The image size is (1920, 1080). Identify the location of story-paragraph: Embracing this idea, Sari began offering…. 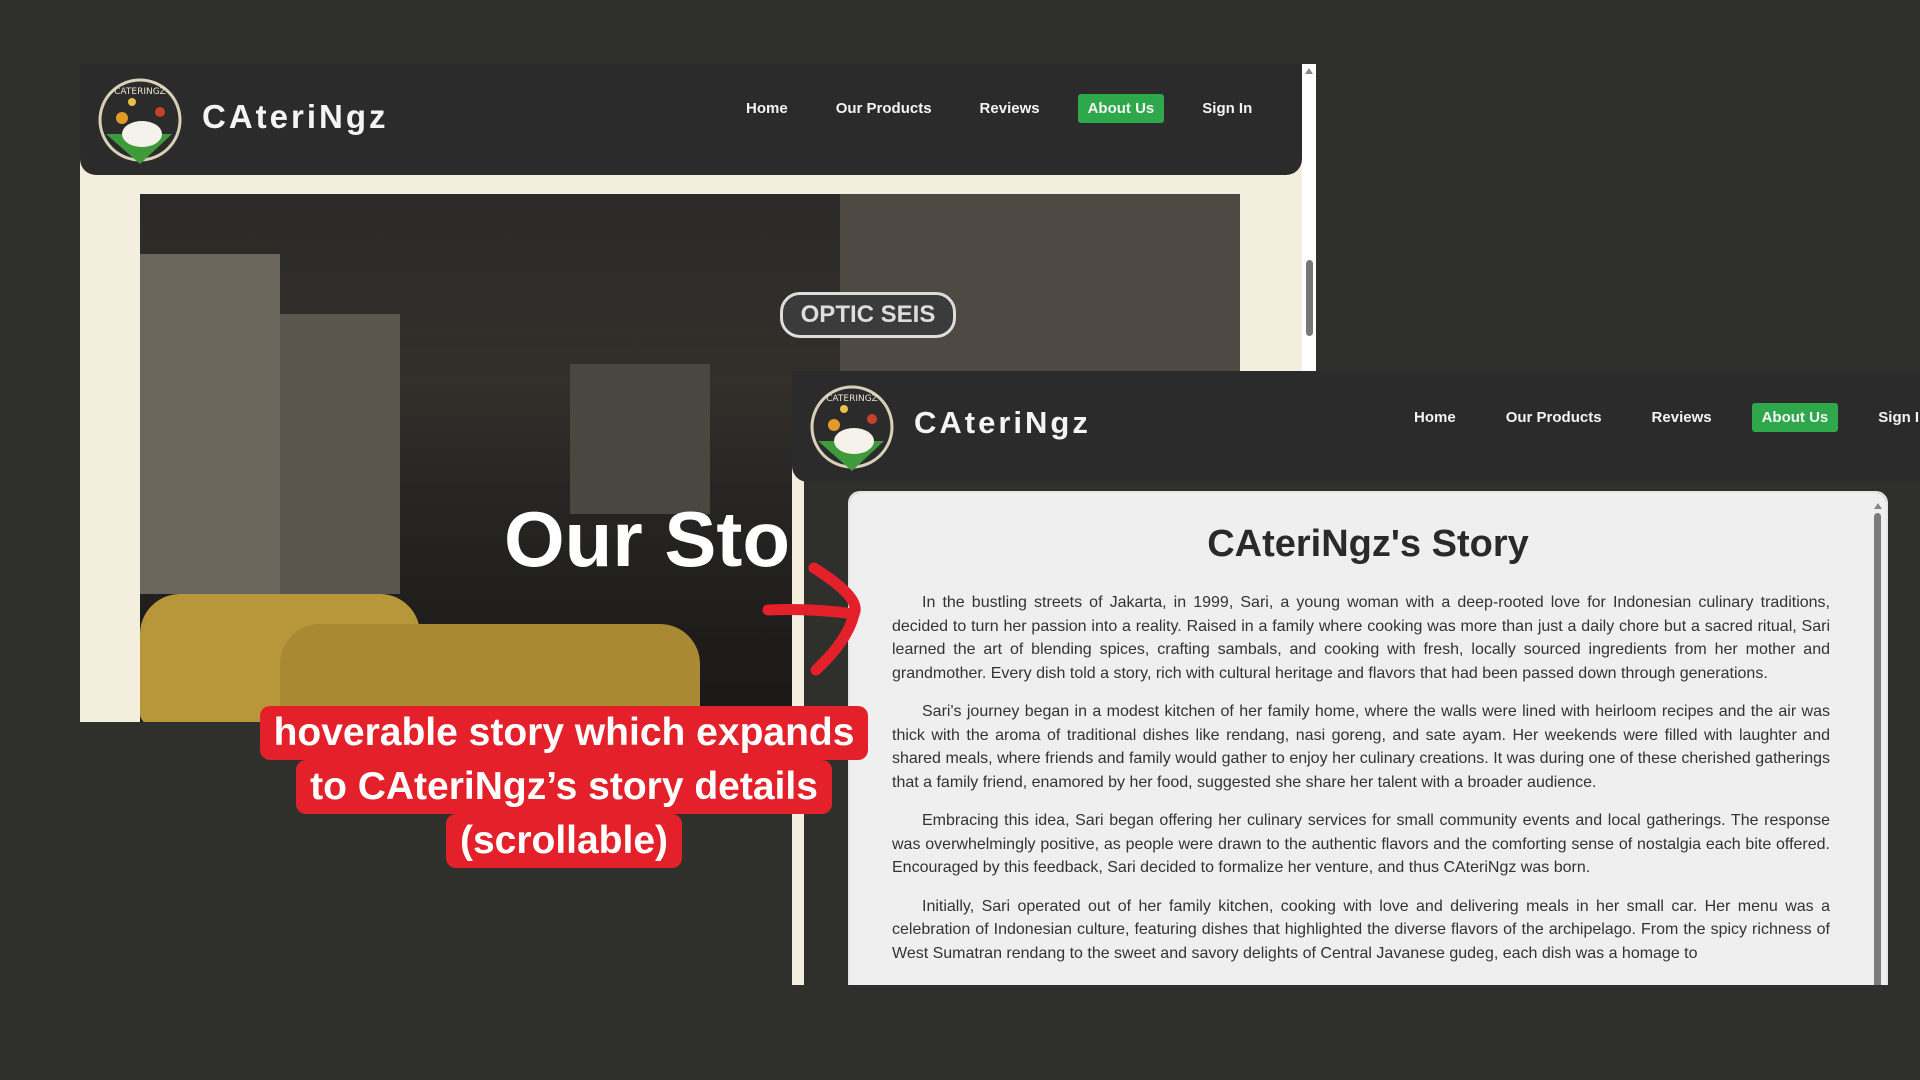
(1361, 844).